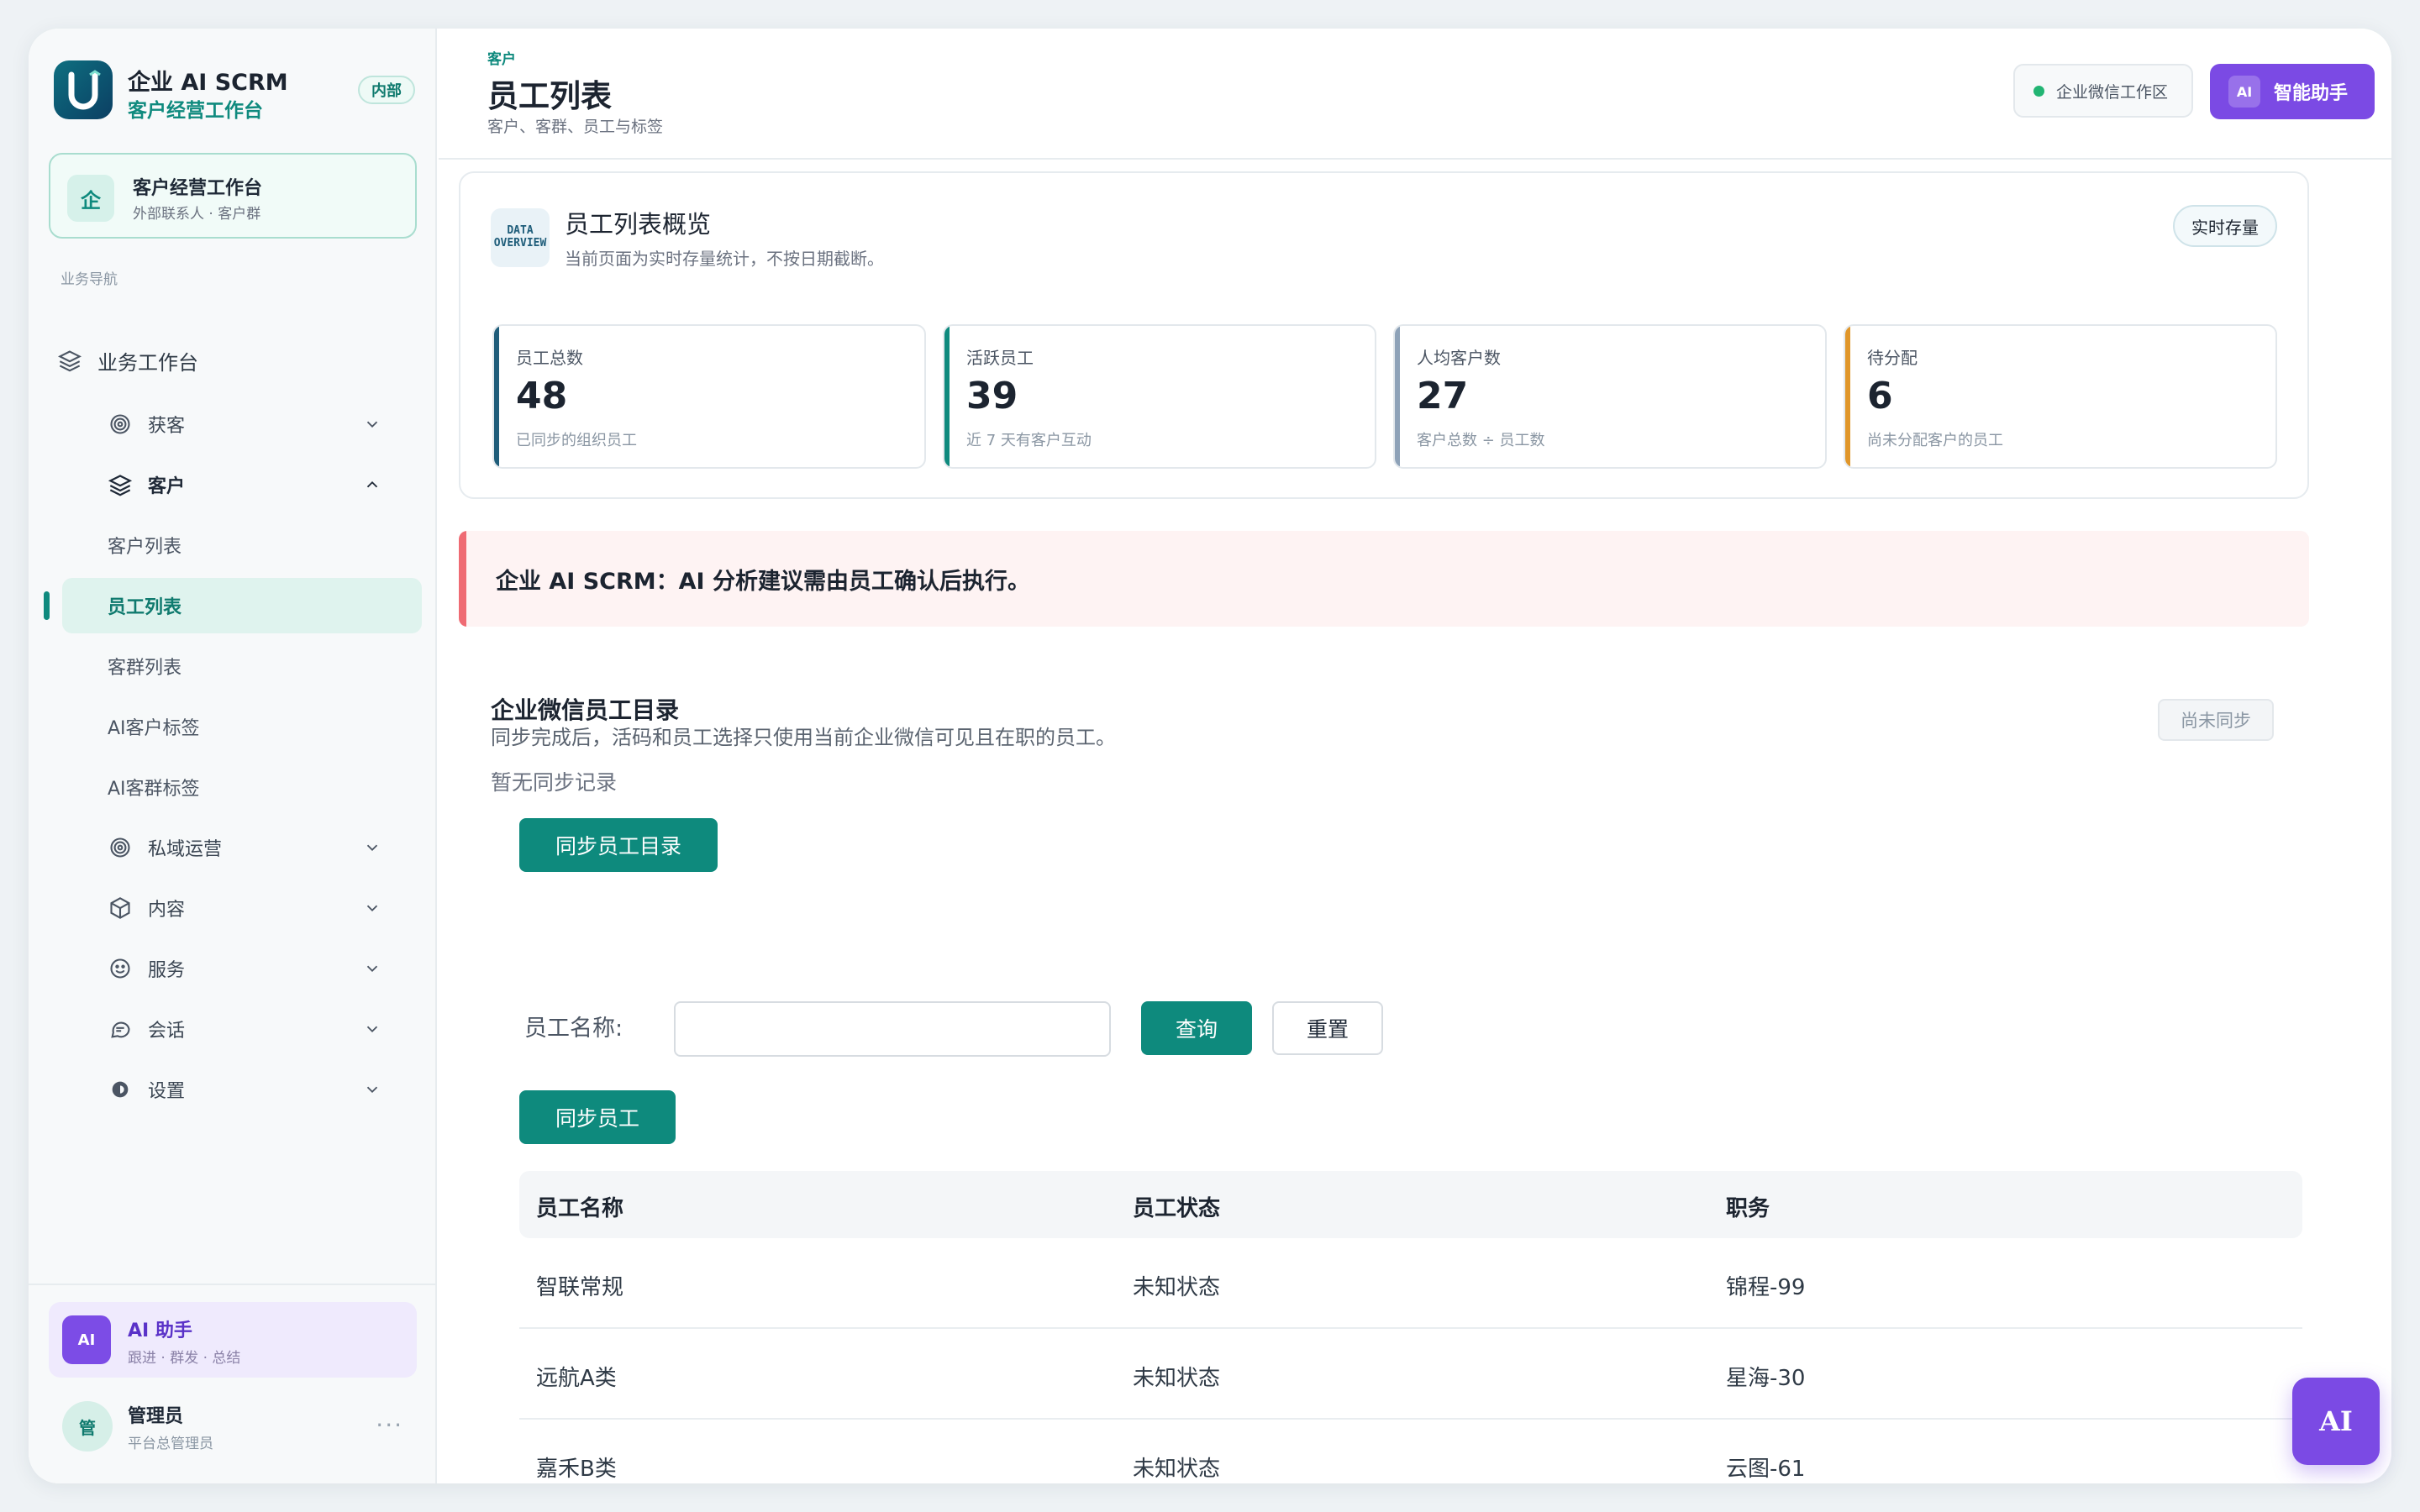  Describe the element at coordinates (1880, 396) in the screenshot. I see `stat-value: 6` at that location.